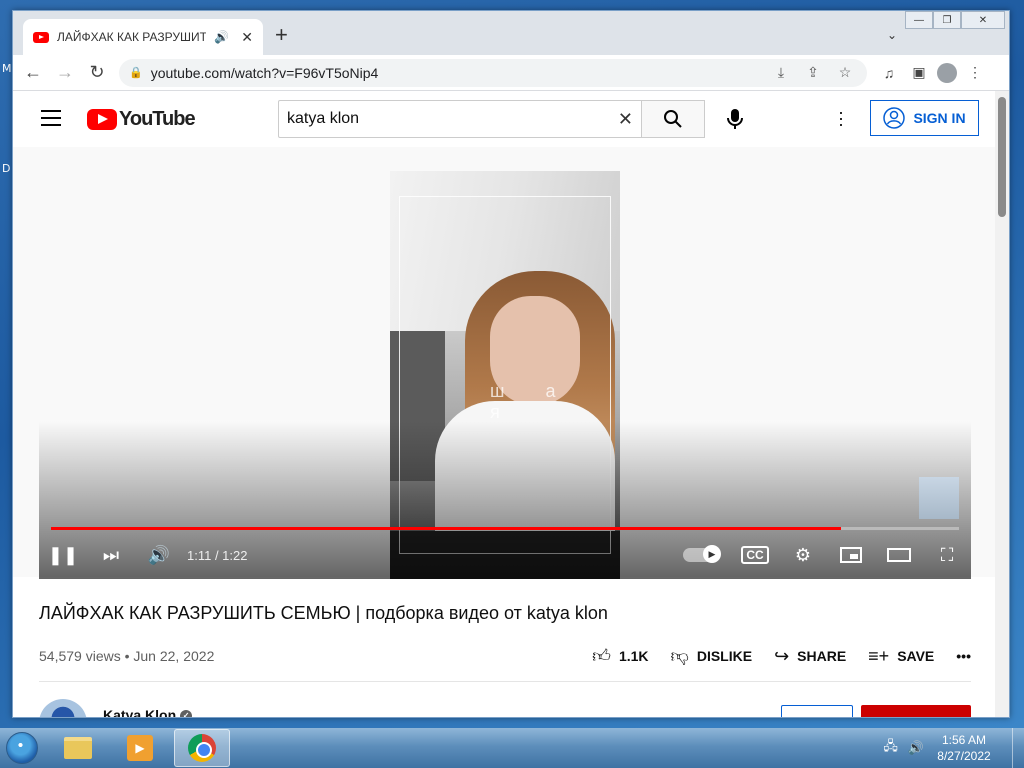 The height and width of the screenshot is (768, 1024). I want to click on sign-in-label: SIGN IN, so click(939, 118).